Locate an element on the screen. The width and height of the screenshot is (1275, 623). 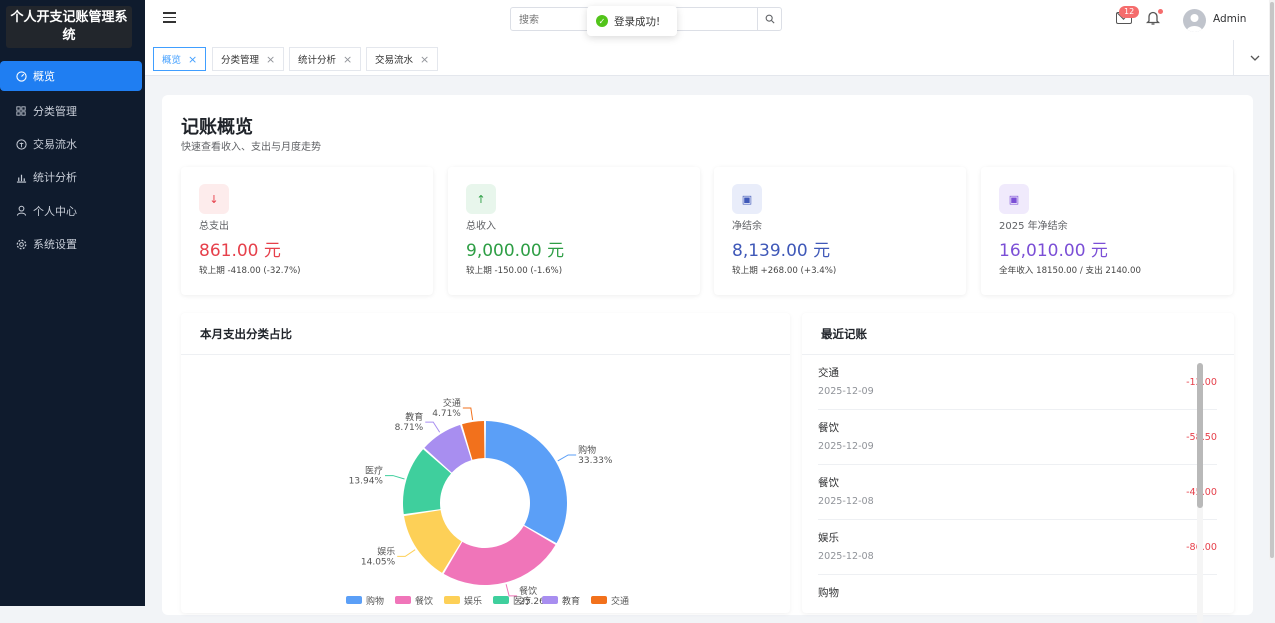
login-success-toast: ✓ 登录成功! is located at coordinates (632, 21).